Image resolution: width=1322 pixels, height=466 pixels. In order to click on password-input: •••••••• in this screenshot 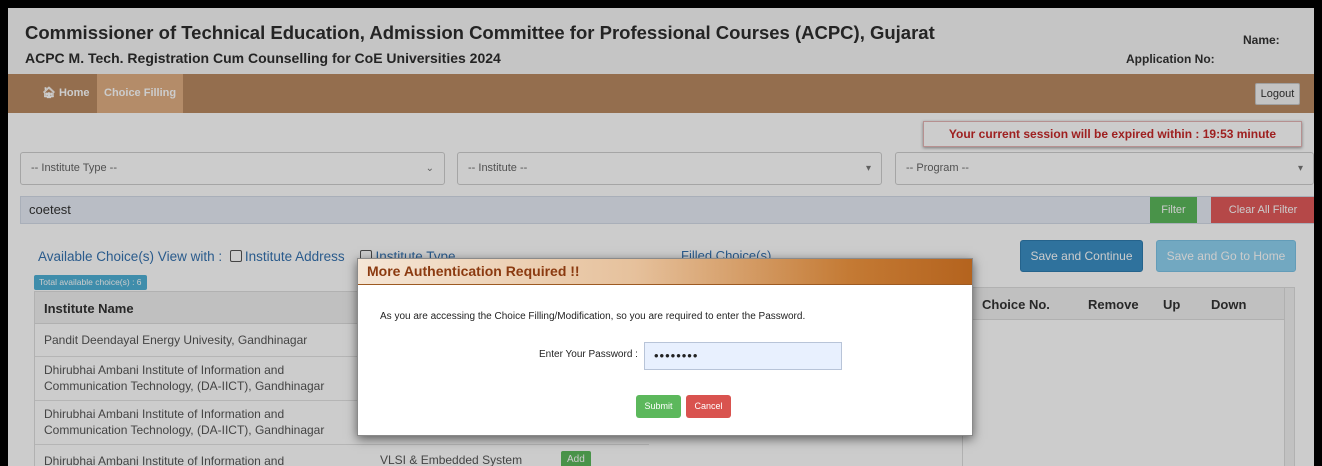, I will do `click(743, 356)`.